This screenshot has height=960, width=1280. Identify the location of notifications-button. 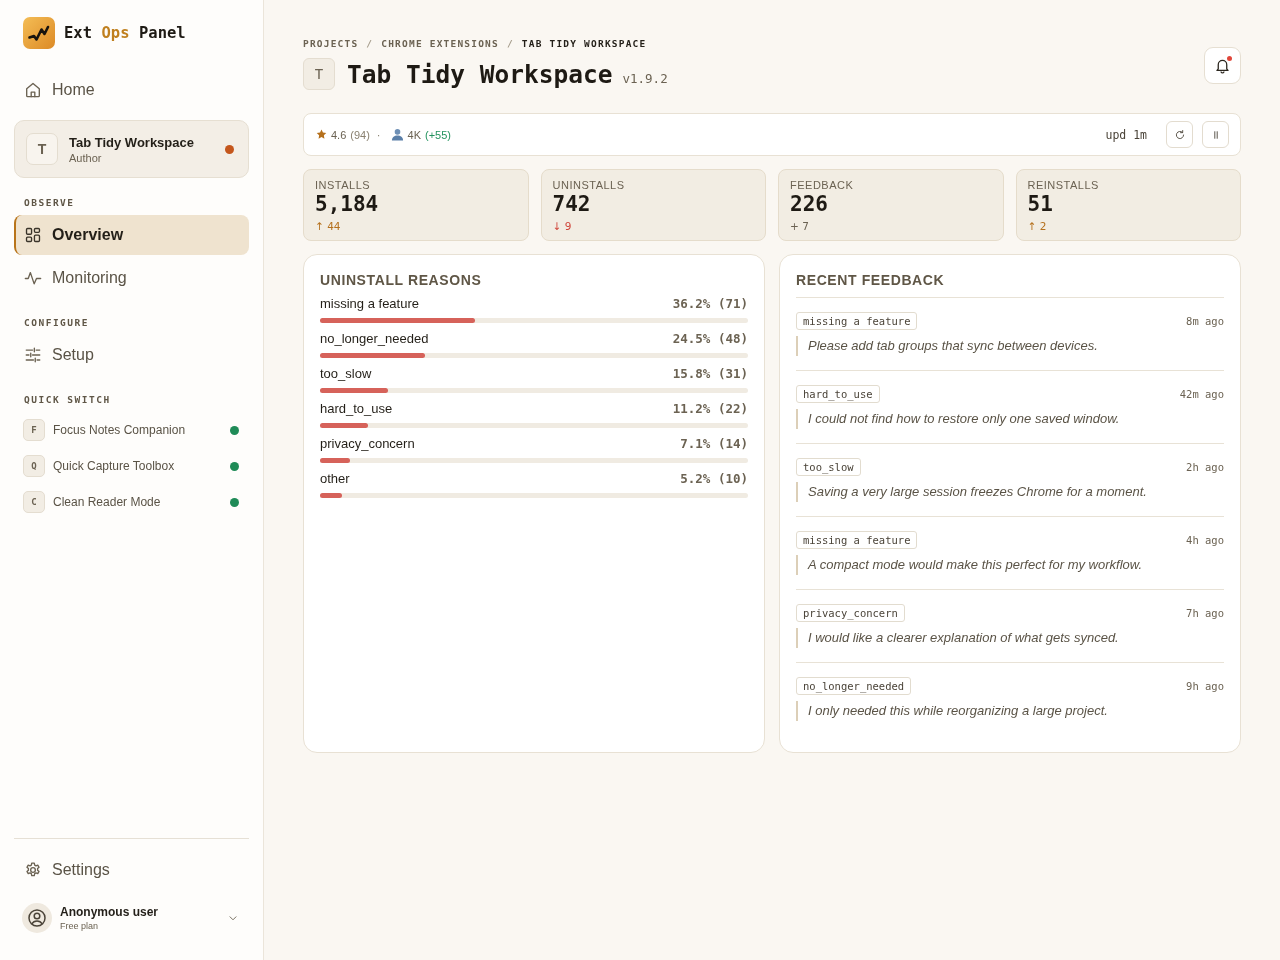
(1222, 65).